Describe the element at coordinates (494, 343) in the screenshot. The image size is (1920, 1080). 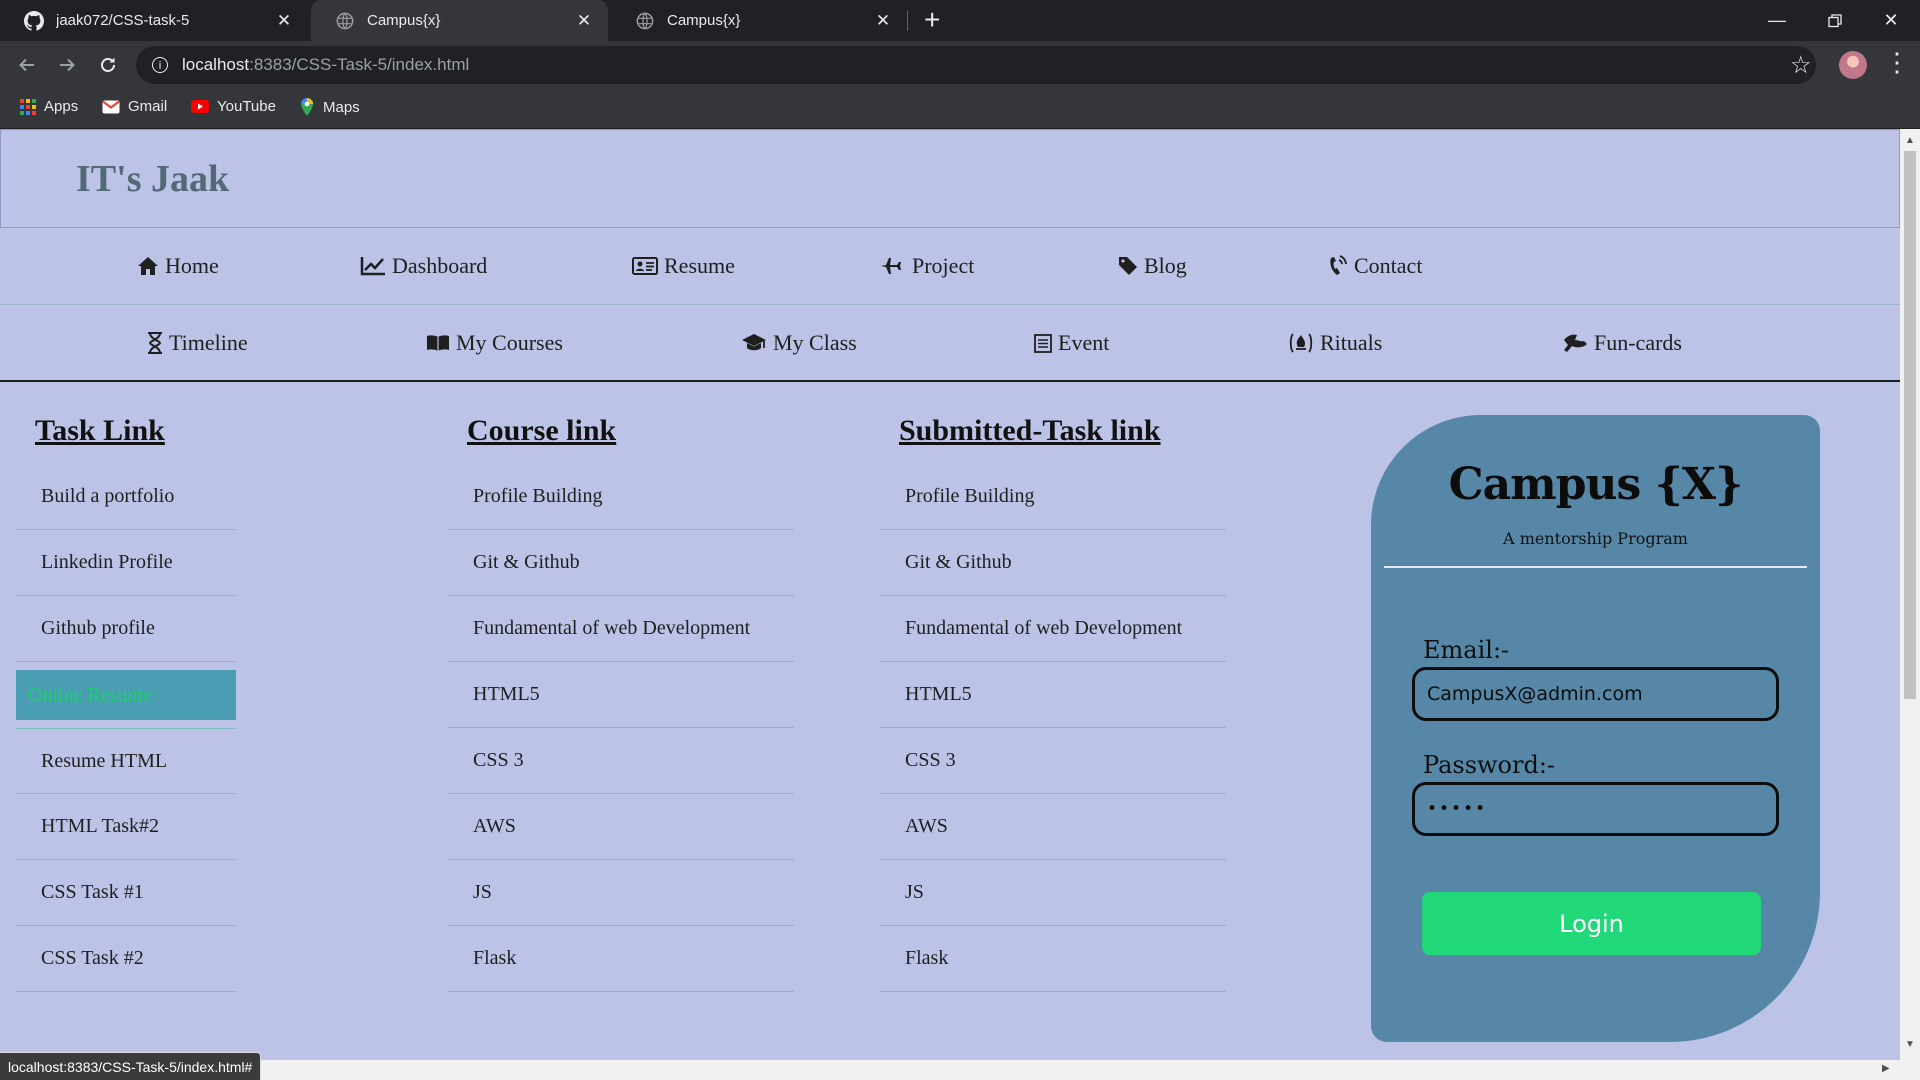
I see `nav-my-courses: My Courses` at that location.